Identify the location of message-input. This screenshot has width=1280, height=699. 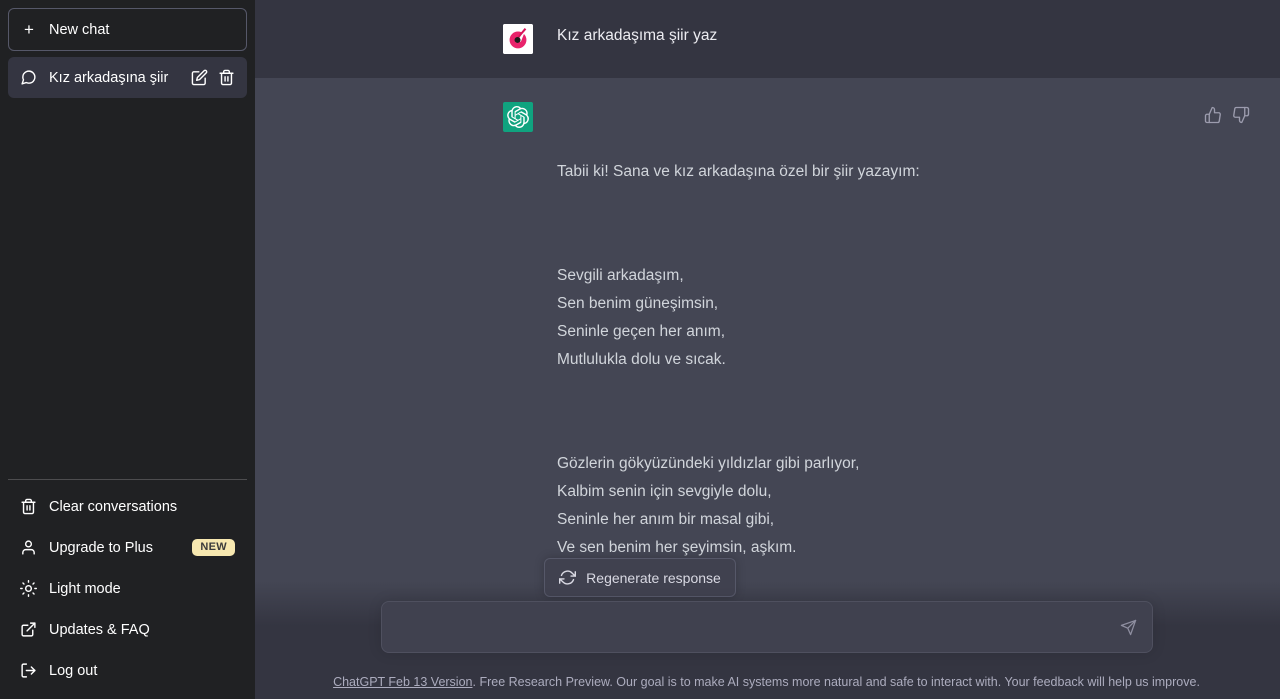
(766, 627).